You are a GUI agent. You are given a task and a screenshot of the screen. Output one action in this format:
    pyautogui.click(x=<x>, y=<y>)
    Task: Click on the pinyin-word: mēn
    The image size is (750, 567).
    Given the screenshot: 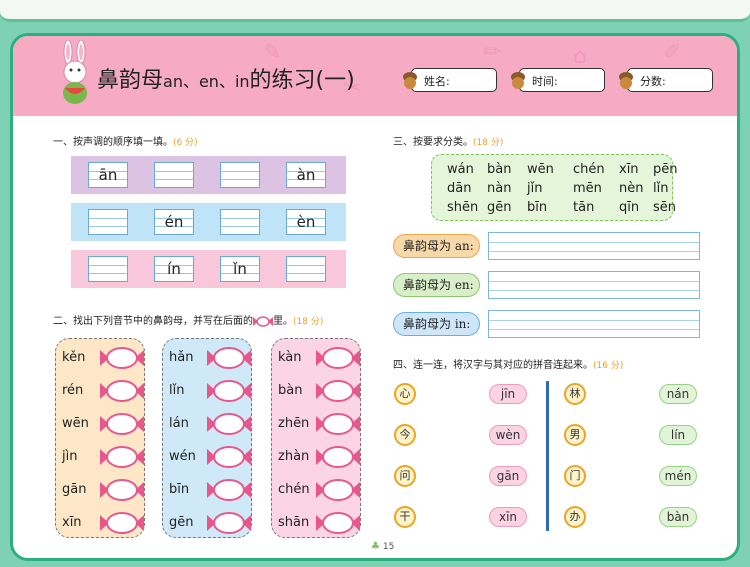 What is the action you would take?
    pyautogui.click(x=587, y=188)
    